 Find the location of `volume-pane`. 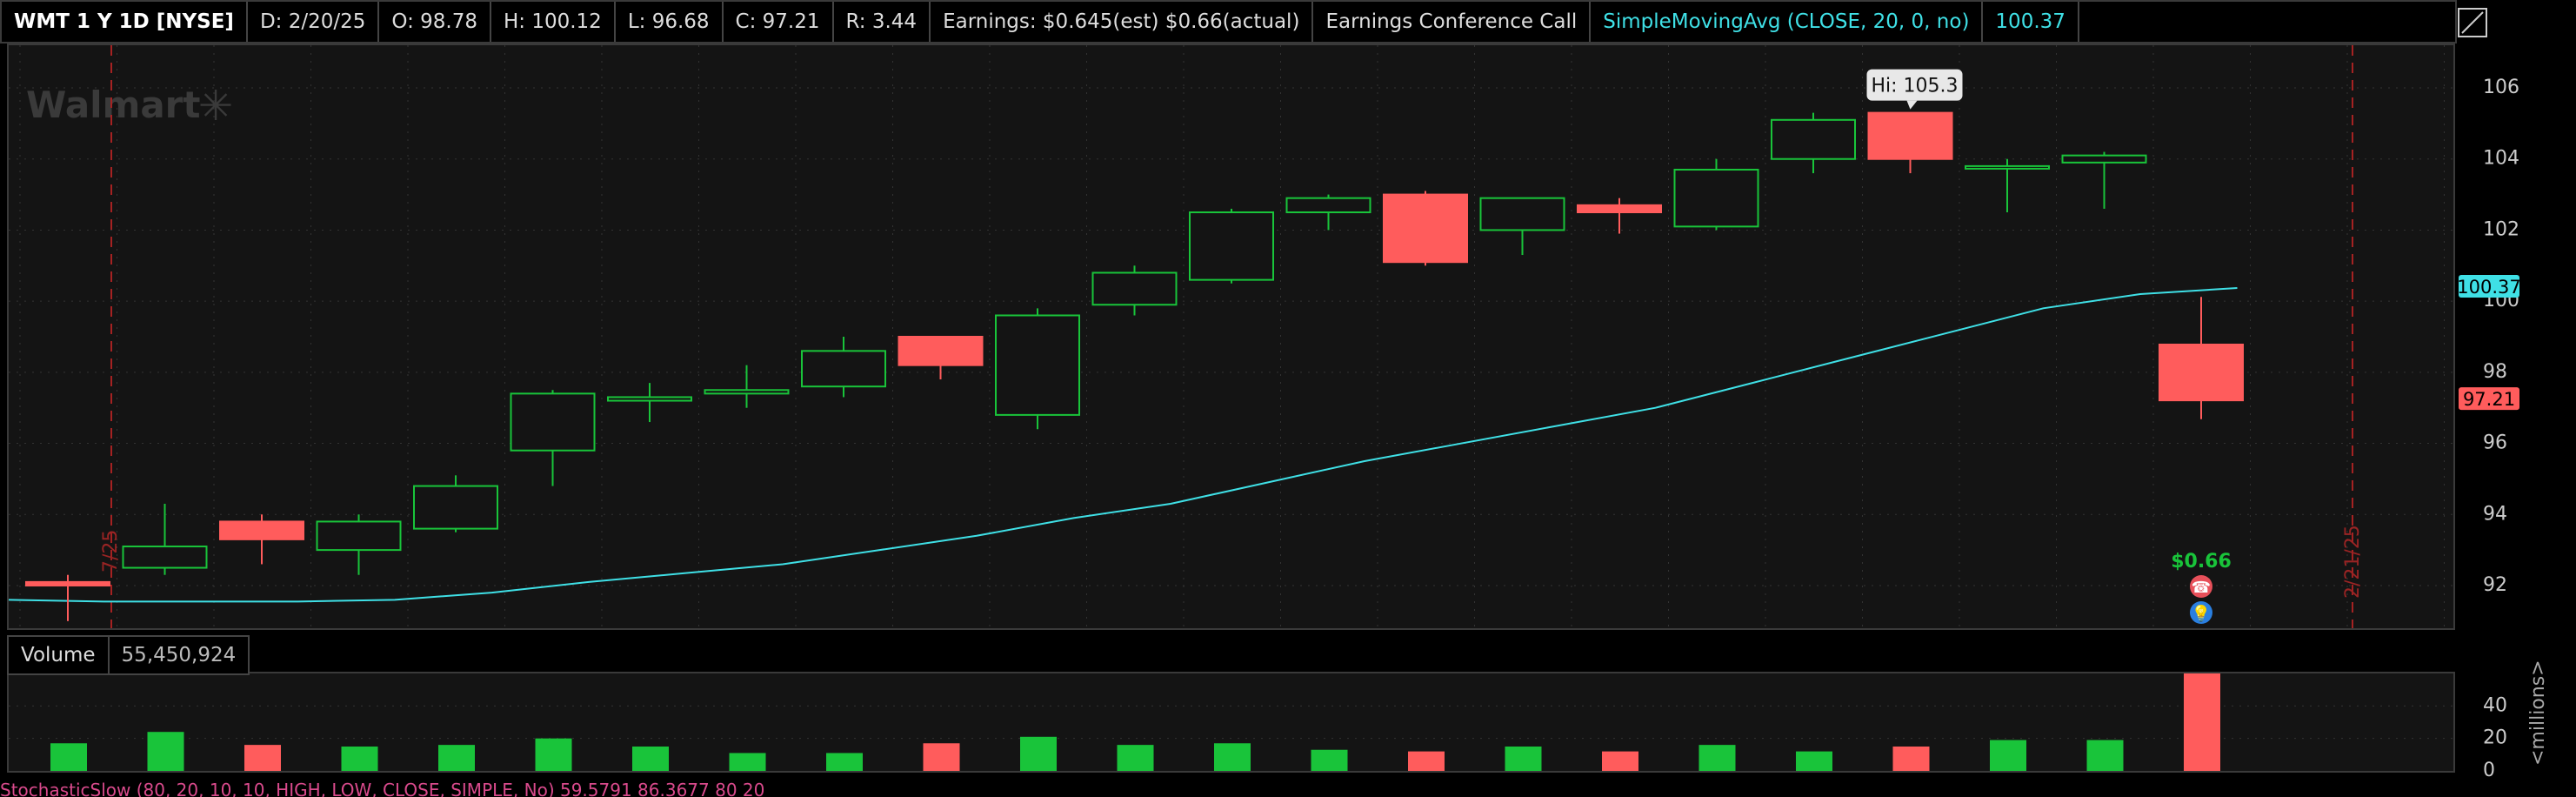

volume-pane is located at coordinates (1231, 721).